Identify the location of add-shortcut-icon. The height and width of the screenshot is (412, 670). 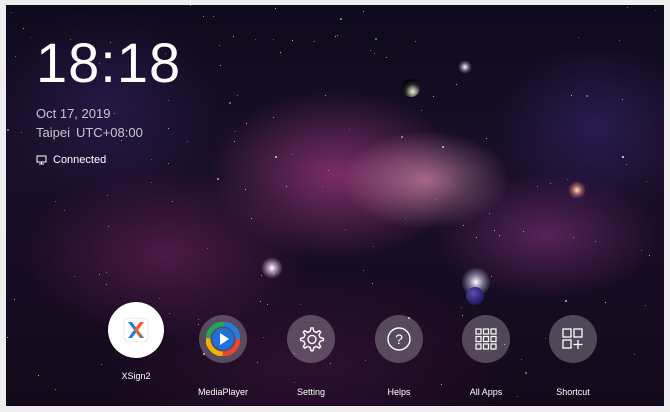
(572, 338).